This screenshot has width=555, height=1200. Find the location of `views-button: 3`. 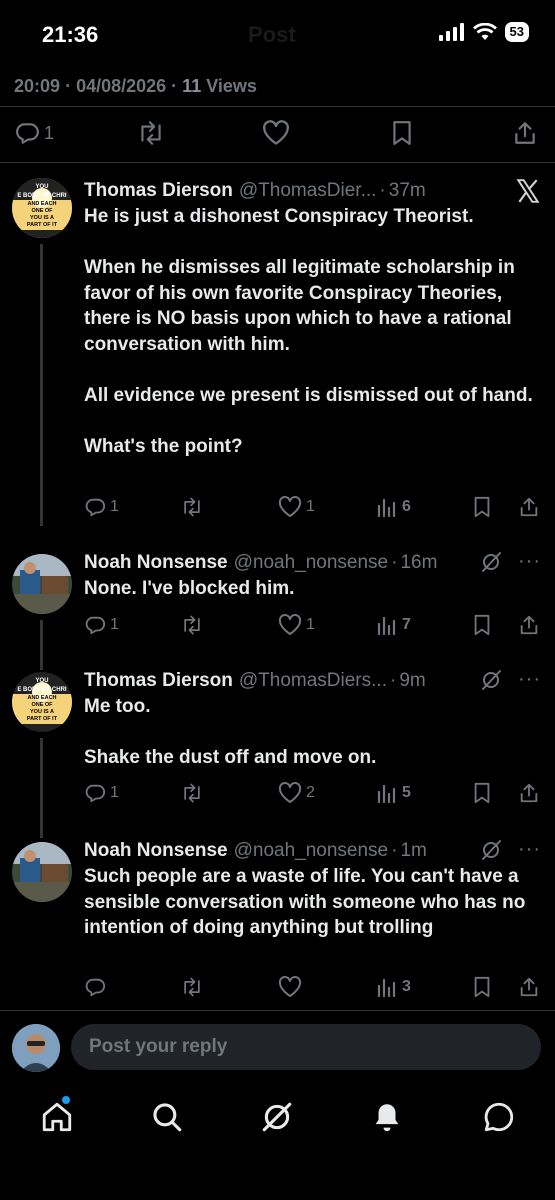

views-button: 3 is located at coordinates (393, 987).